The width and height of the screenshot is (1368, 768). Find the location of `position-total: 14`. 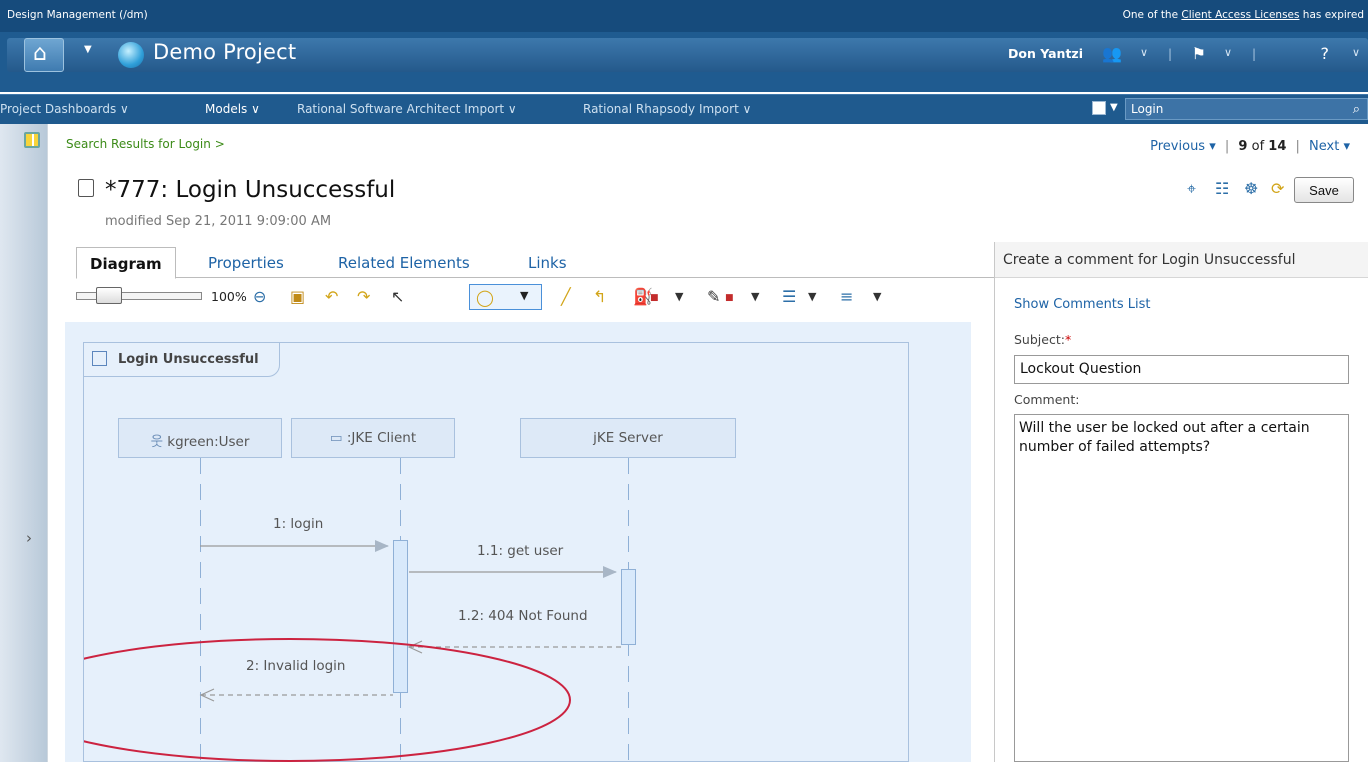

position-total: 14 is located at coordinates (1277, 146).